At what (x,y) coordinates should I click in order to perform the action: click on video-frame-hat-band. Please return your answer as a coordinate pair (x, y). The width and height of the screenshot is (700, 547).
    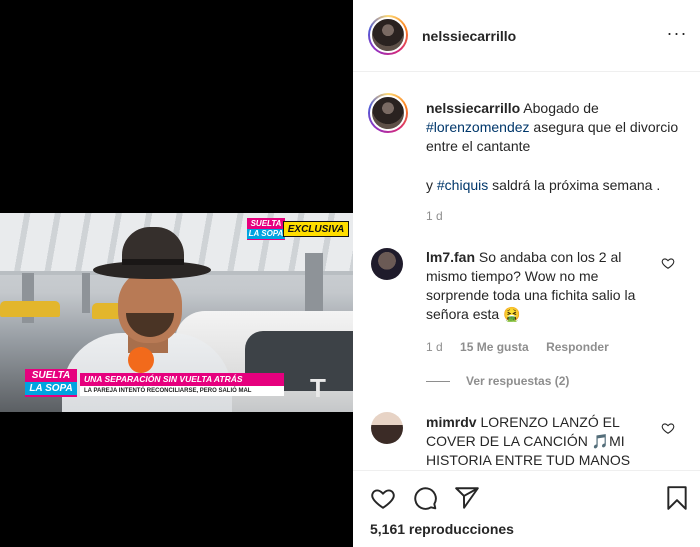
    Looking at the image, I should click on (153, 262).